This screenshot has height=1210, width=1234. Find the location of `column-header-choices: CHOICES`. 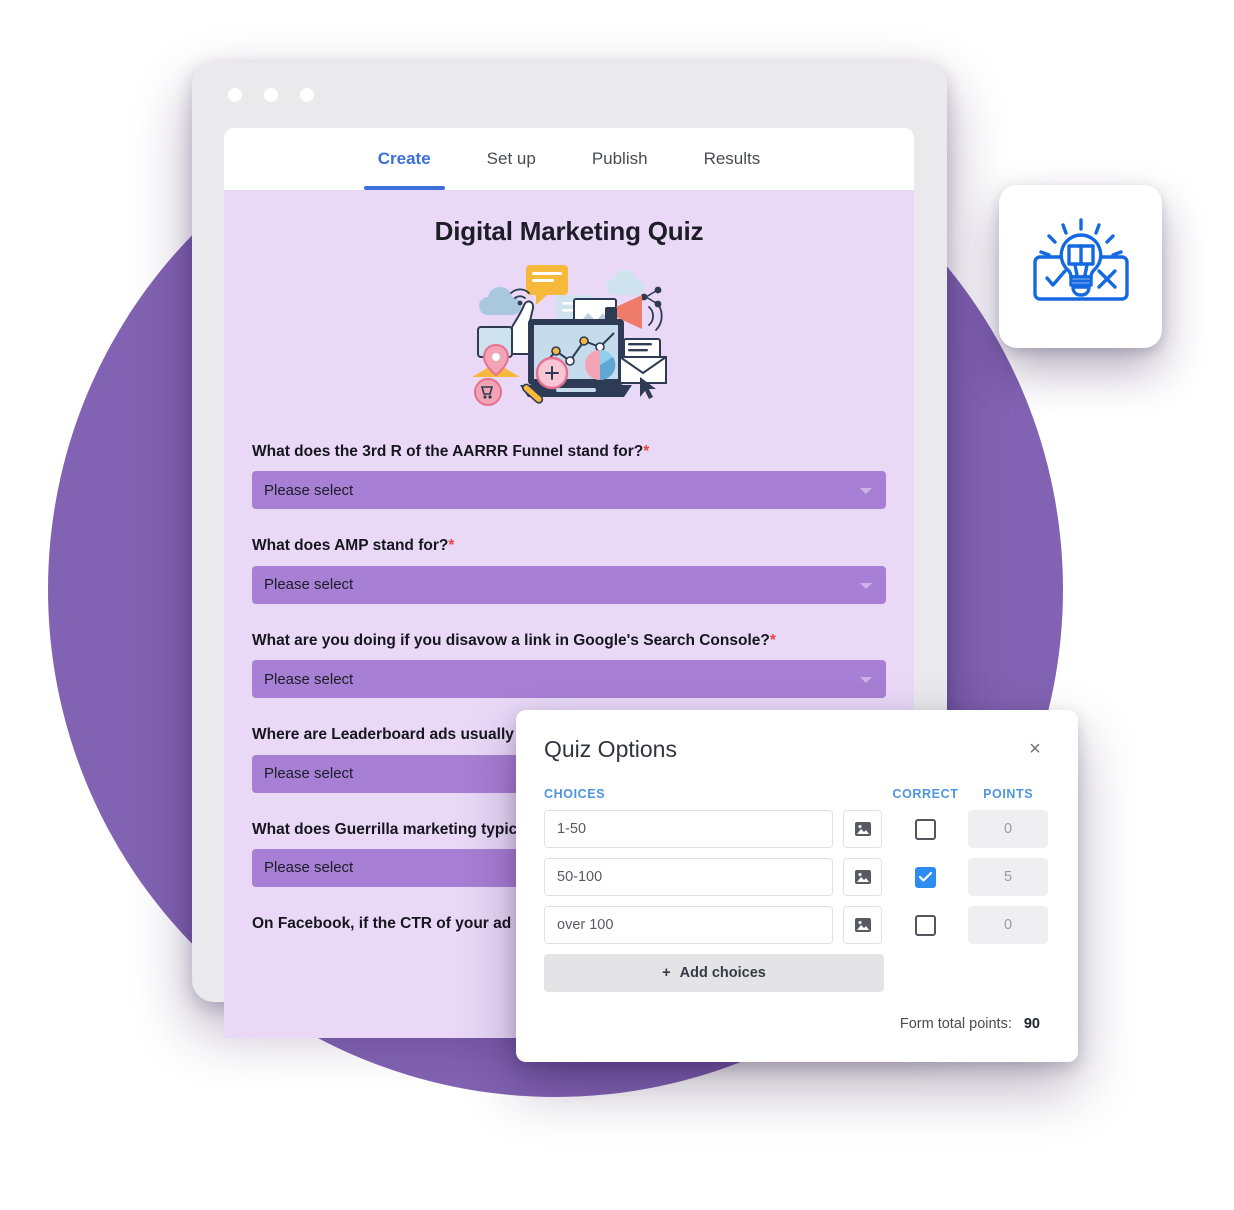

column-header-choices: CHOICES is located at coordinates (575, 794).